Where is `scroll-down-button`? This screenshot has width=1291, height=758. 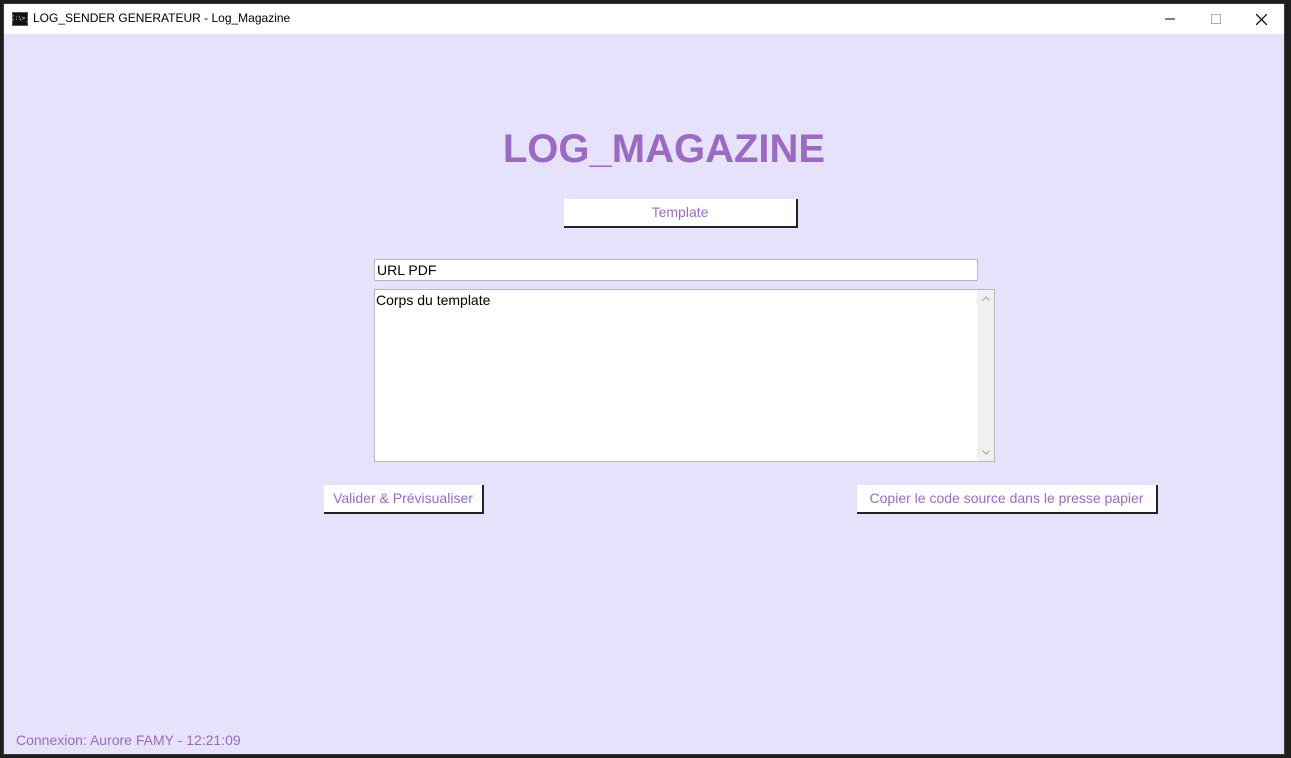 scroll-down-button is located at coordinates (985, 452).